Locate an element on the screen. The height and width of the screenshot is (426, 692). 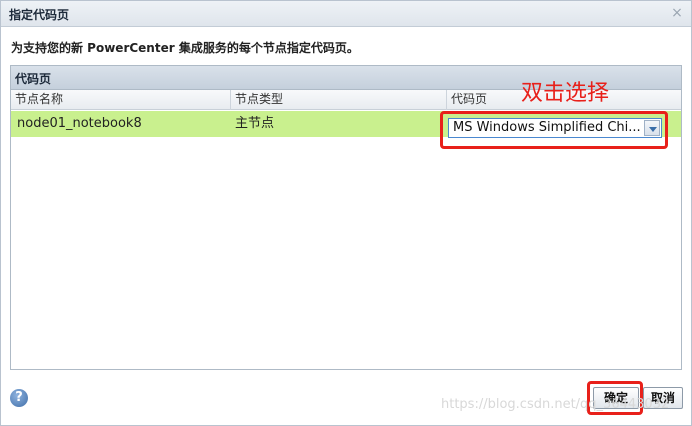
watermark-text: https://blog.csdn.net/qq_36443032 is located at coordinates (555, 404).